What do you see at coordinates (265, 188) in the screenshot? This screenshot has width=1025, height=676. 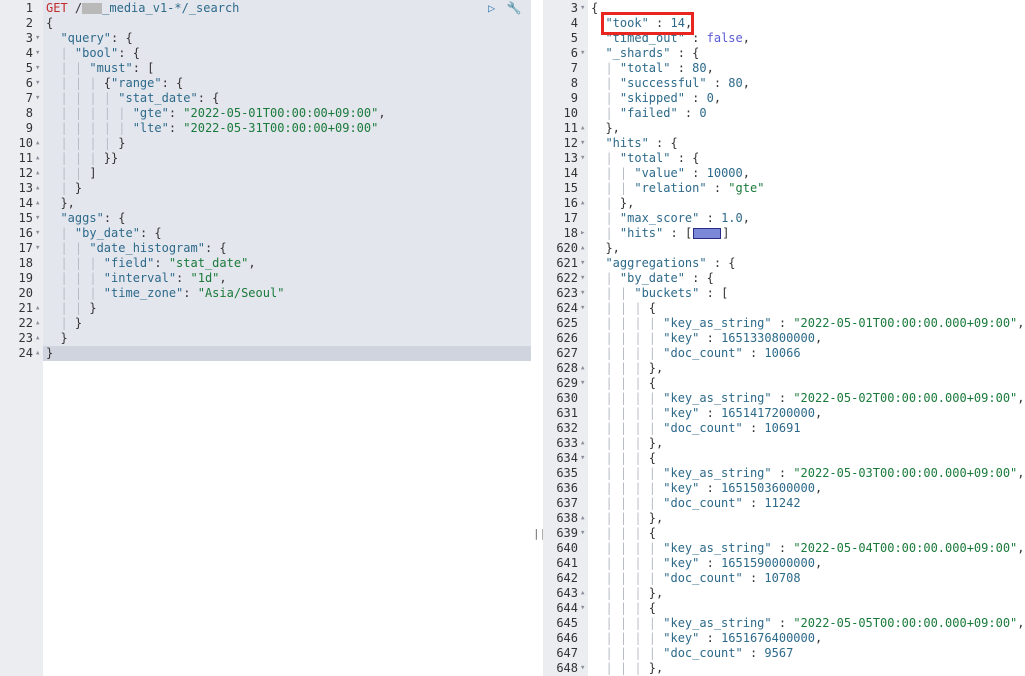 I see `code-line: 13 ▴ | }` at bounding box center [265, 188].